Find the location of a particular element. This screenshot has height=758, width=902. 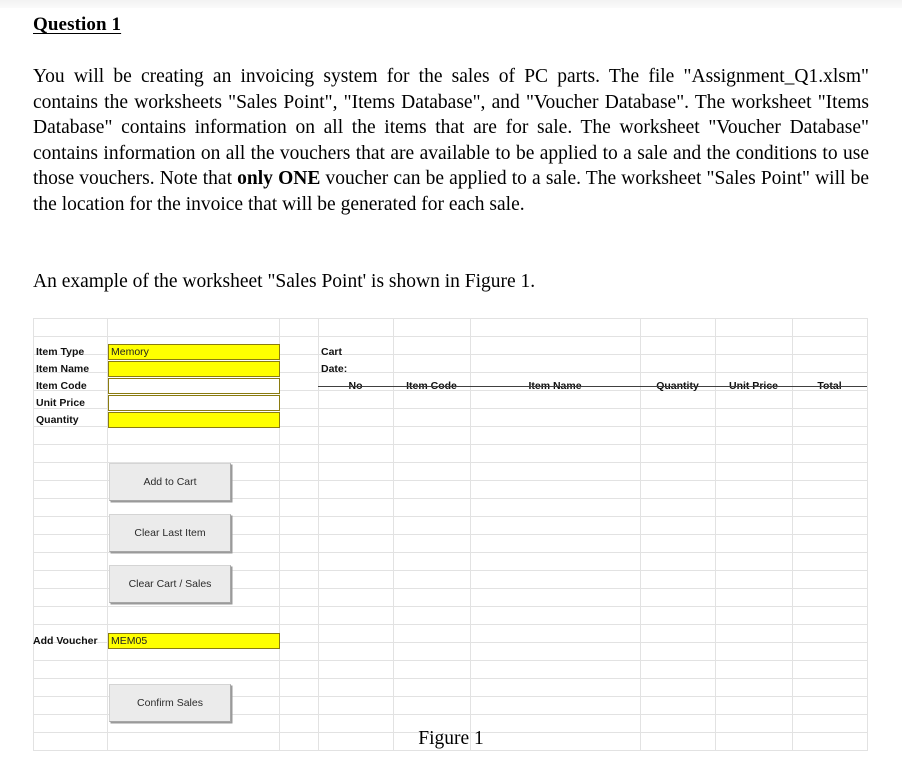

confirm-sales-button: Confirm Sales is located at coordinates (170, 703).